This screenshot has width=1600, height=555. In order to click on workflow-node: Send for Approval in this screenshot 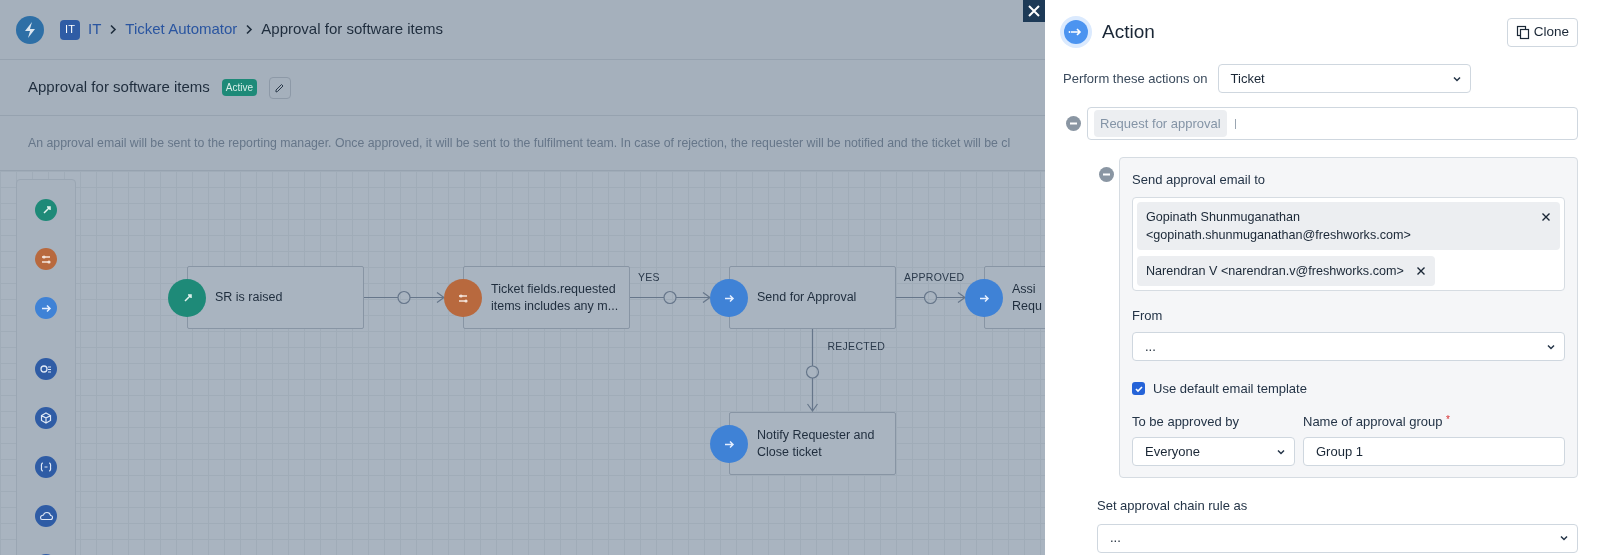, I will do `click(812, 297)`.